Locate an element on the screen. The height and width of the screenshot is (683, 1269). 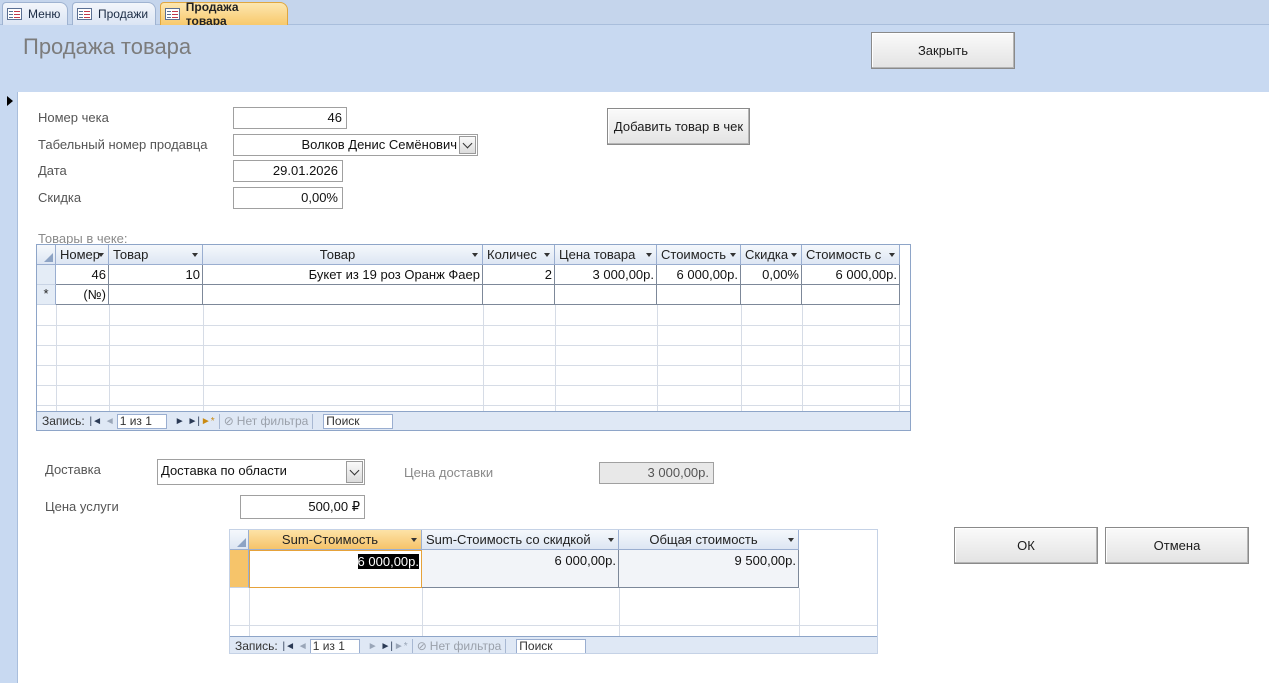
table-cell: Букет из 19 роз Оранж Фаер is located at coordinates (343, 275).